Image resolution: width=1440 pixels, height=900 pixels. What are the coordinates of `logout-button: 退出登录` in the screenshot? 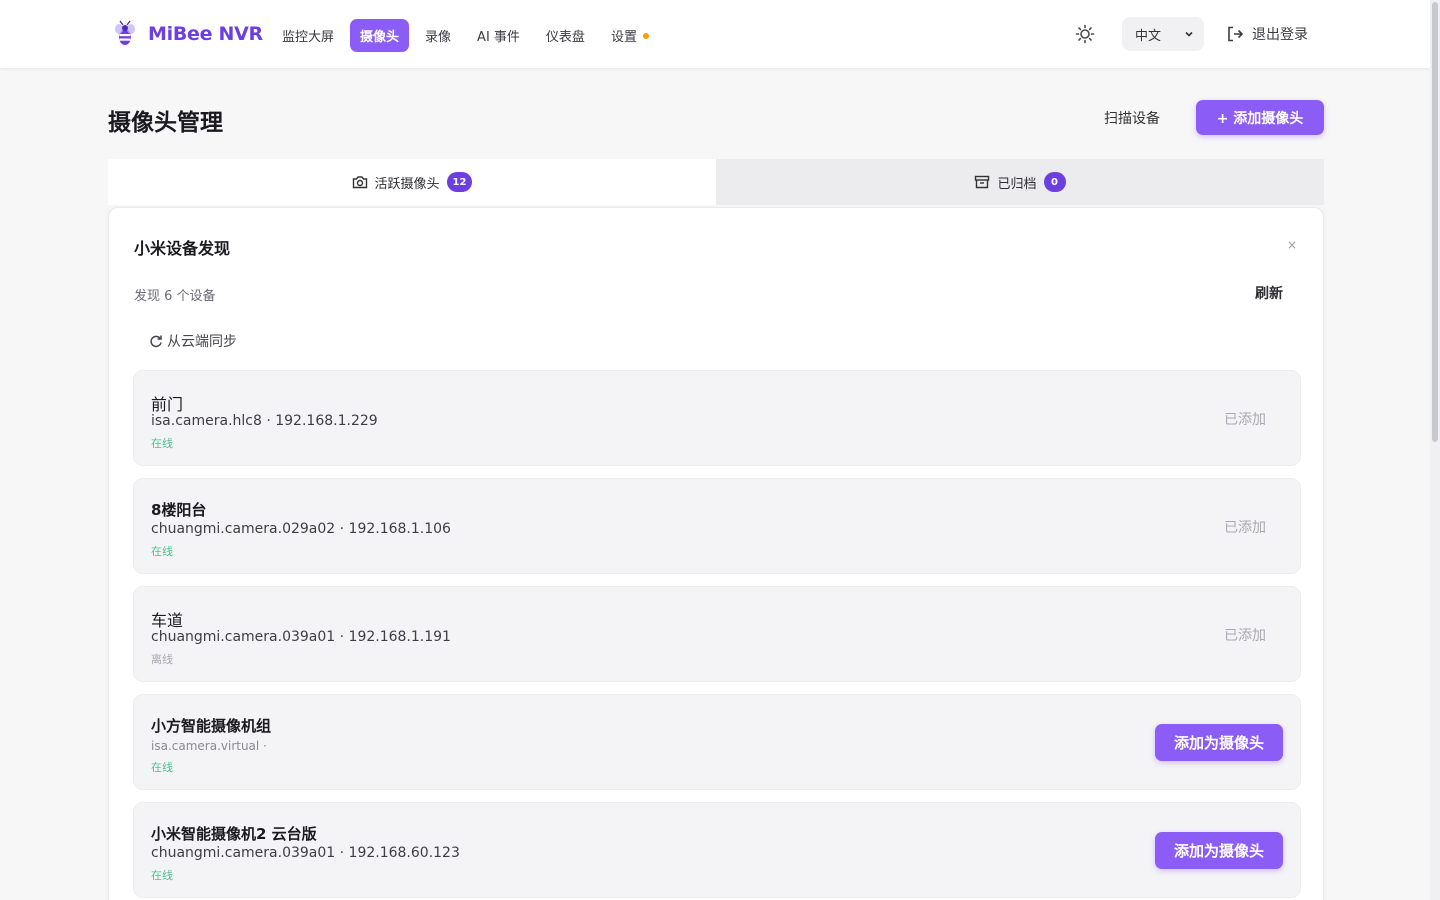 It's located at (1267, 34).